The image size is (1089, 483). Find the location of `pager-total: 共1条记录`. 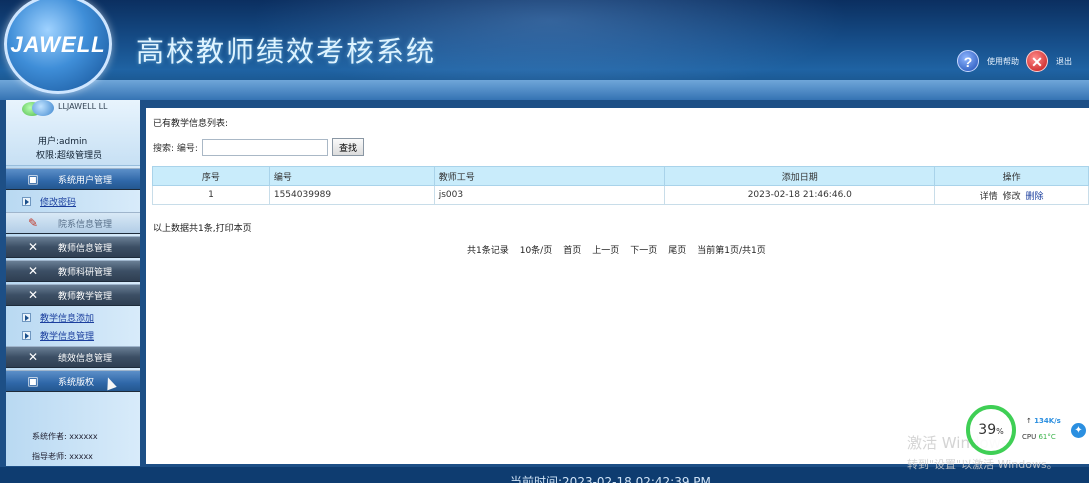

pager-total: 共1条记录 is located at coordinates (488, 251).